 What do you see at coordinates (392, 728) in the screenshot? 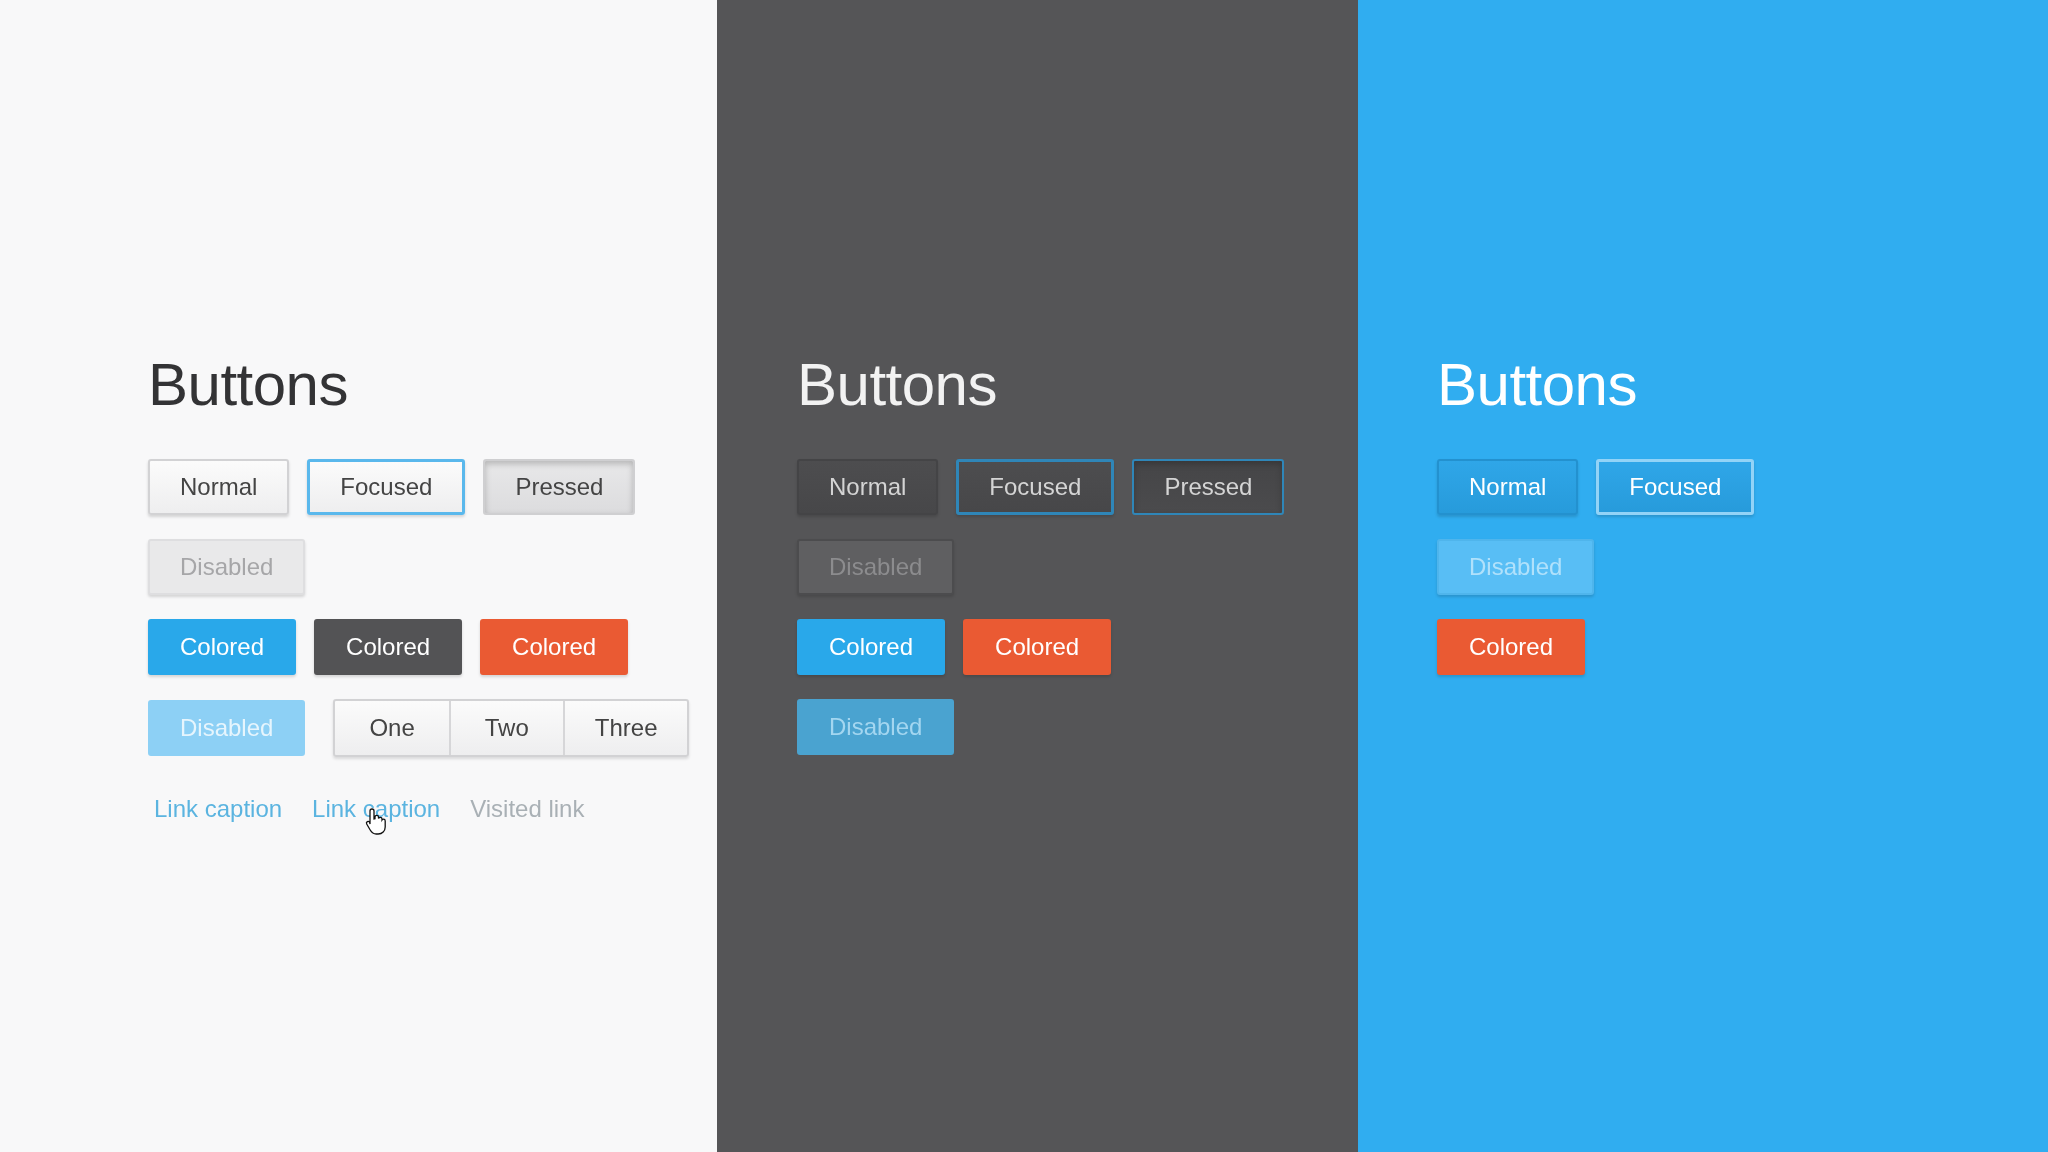
I see `segment-button: One` at bounding box center [392, 728].